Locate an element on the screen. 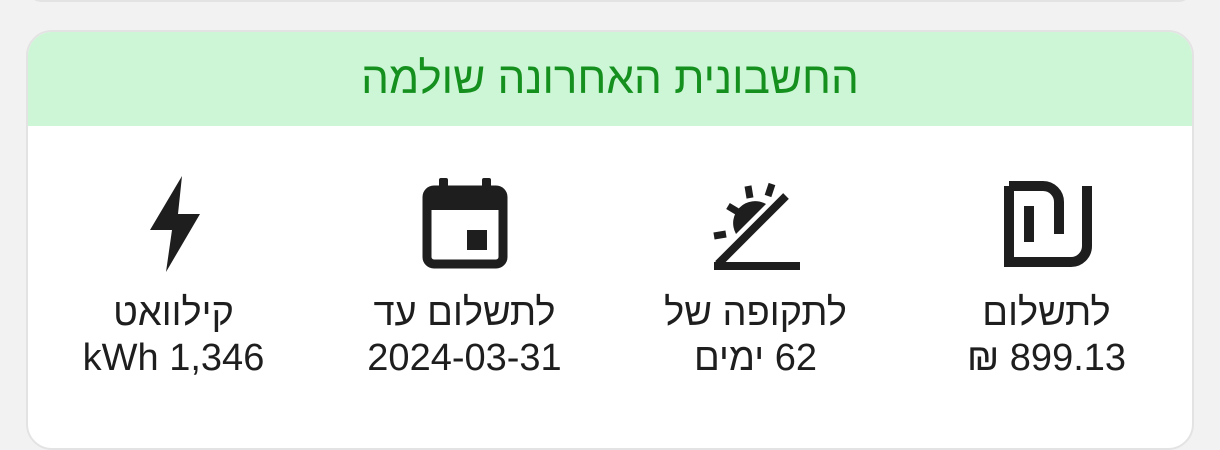  stat-due-date-label: לתשלום עד is located at coordinates (464, 313).